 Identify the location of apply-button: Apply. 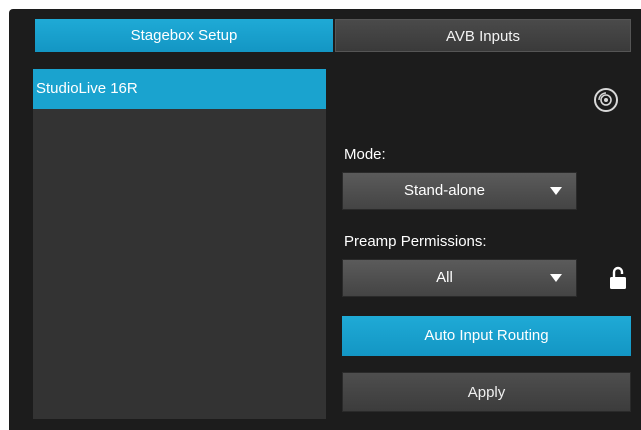
(486, 392).